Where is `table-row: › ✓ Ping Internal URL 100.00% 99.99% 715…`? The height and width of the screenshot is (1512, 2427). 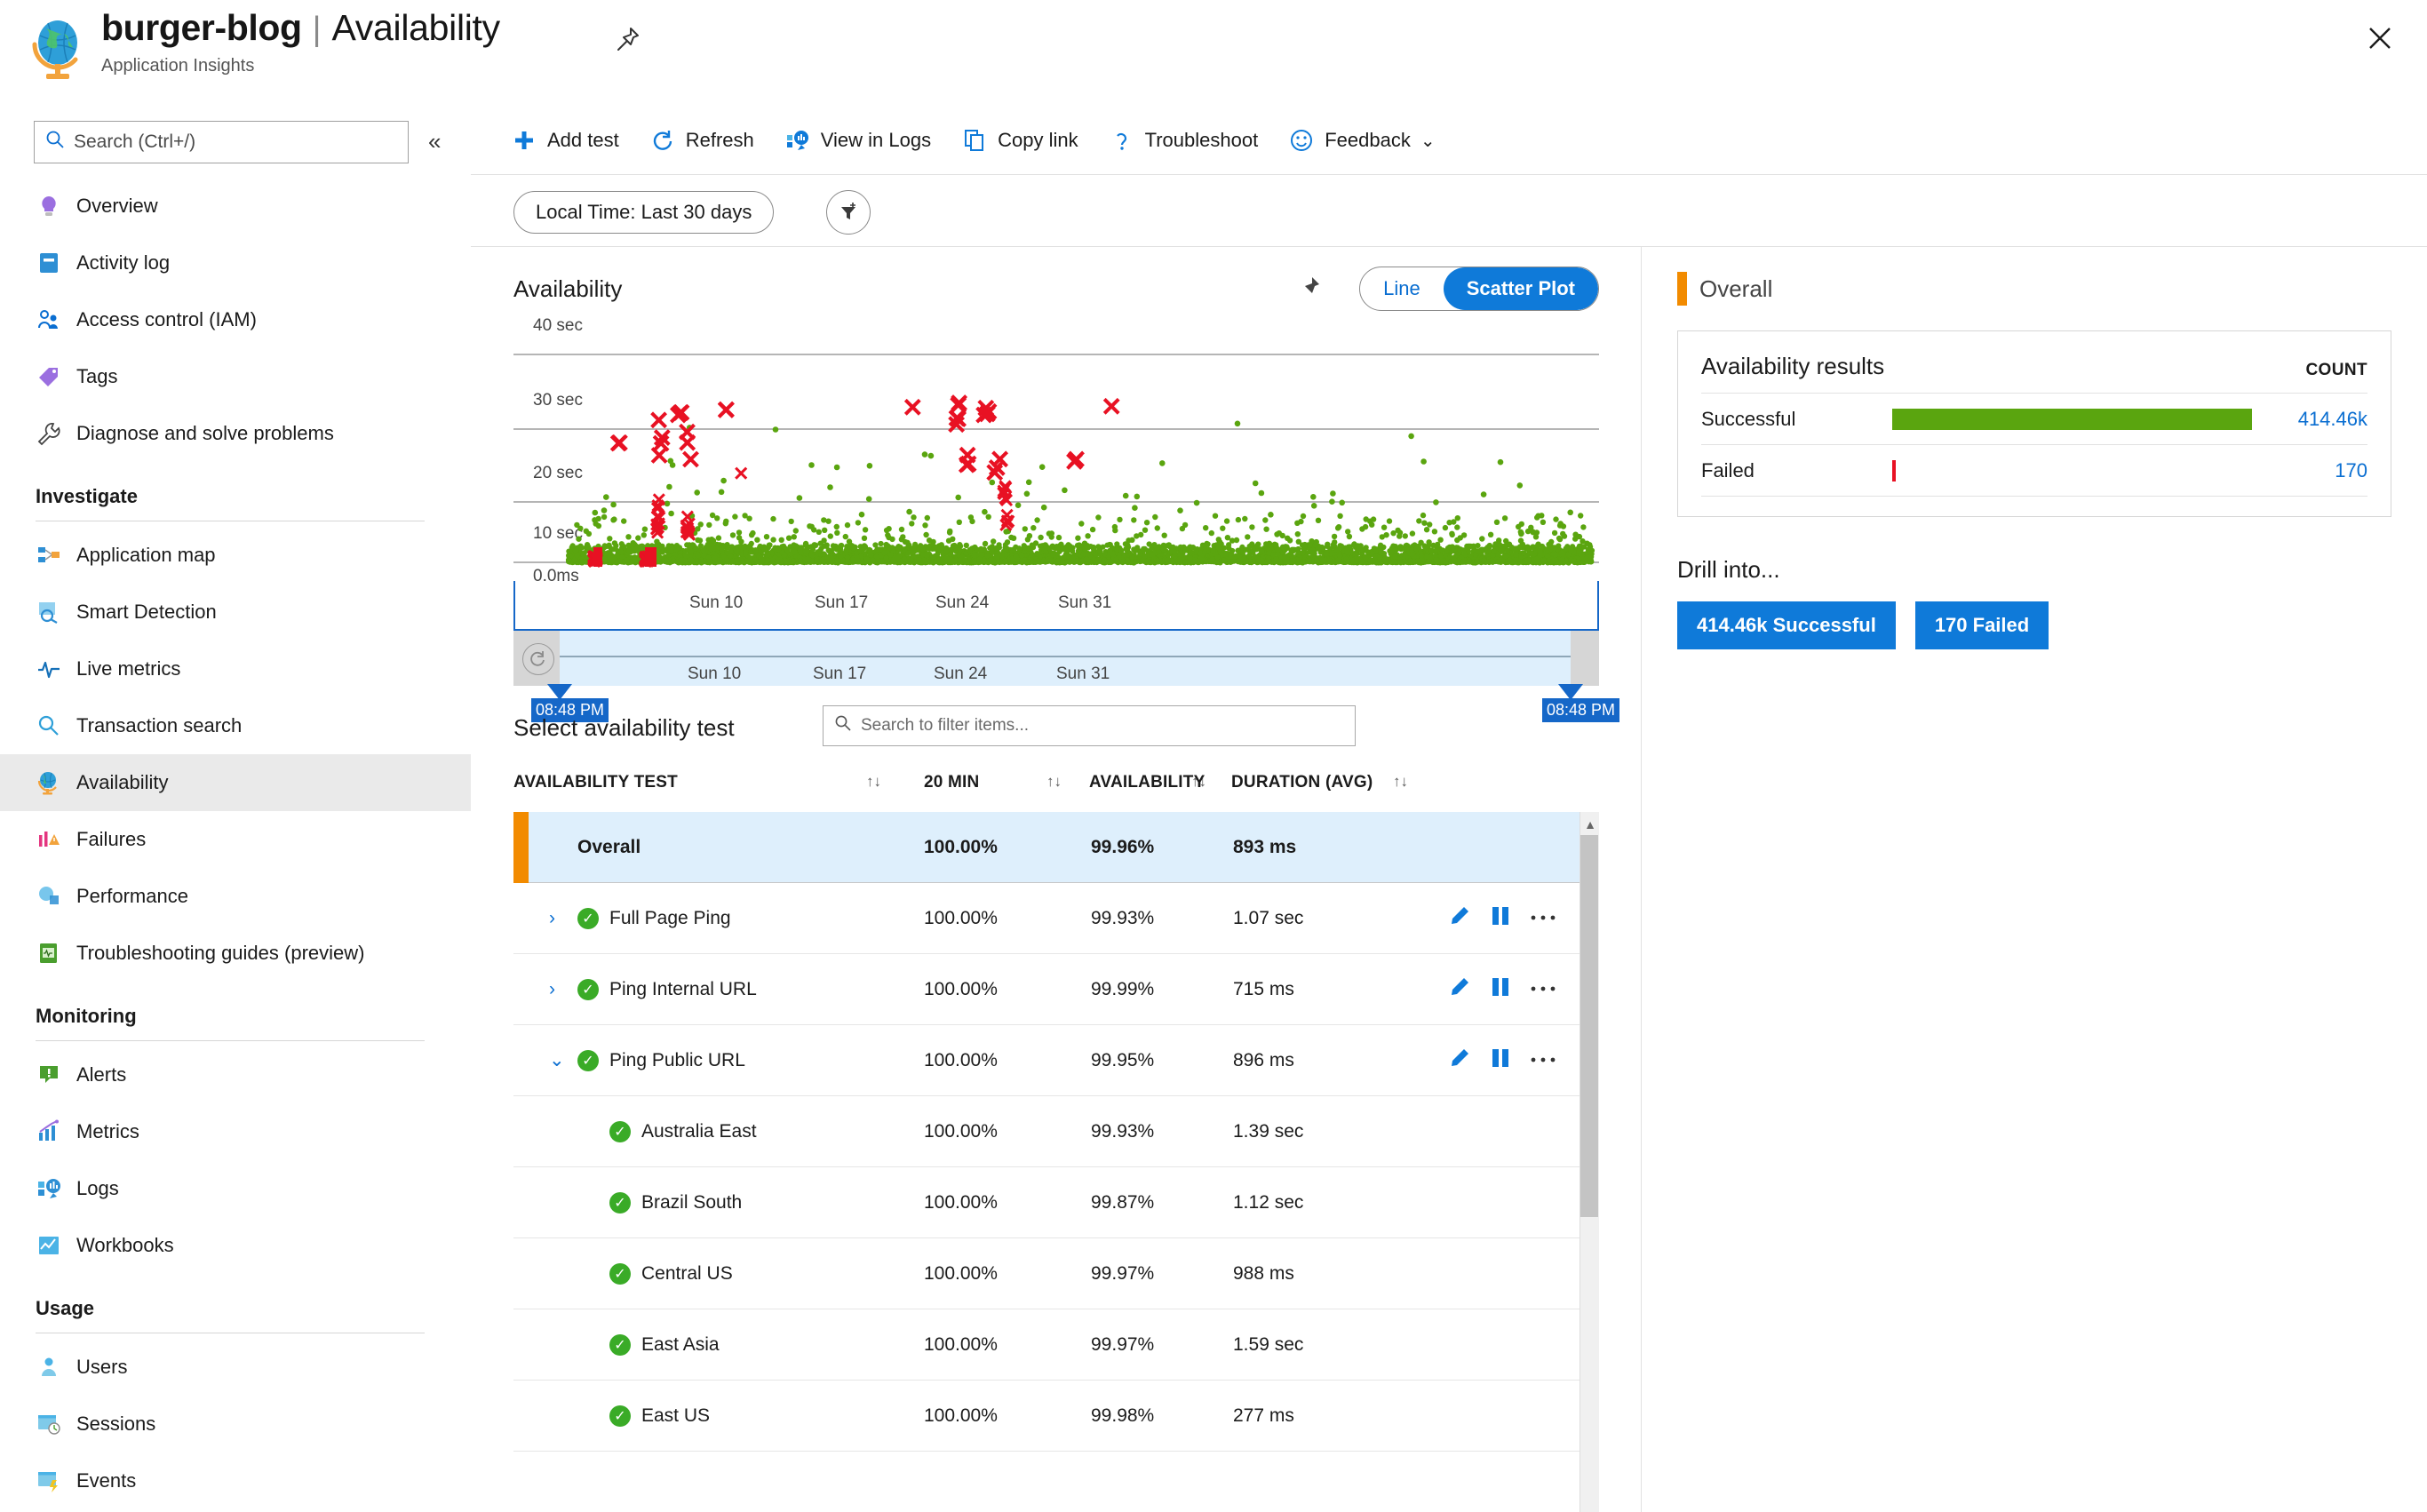
table-row: › ✓ Ping Internal URL 100.00% 99.99% 715… is located at coordinates (1056, 989).